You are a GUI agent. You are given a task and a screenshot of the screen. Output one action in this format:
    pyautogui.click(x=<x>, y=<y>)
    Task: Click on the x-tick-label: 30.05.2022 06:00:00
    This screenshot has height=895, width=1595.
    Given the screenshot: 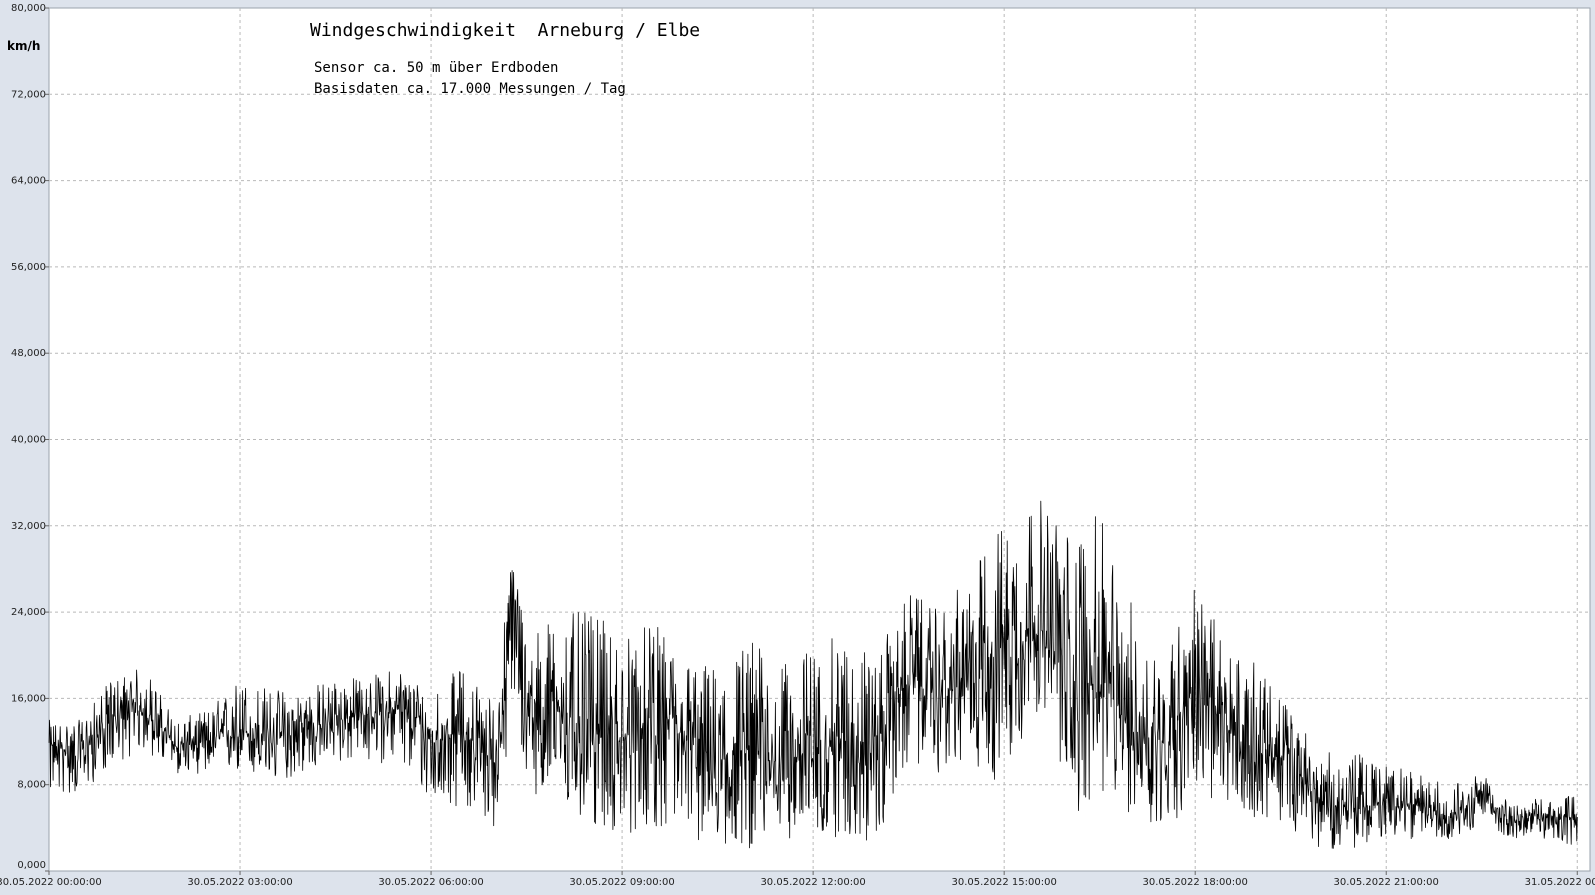 What is the action you would take?
    pyautogui.click(x=430, y=882)
    